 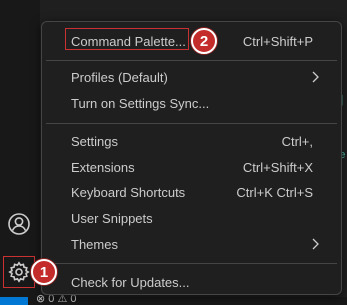 I want to click on menu-item-label: Keyboard Shortcuts, so click(x=128, y=192).